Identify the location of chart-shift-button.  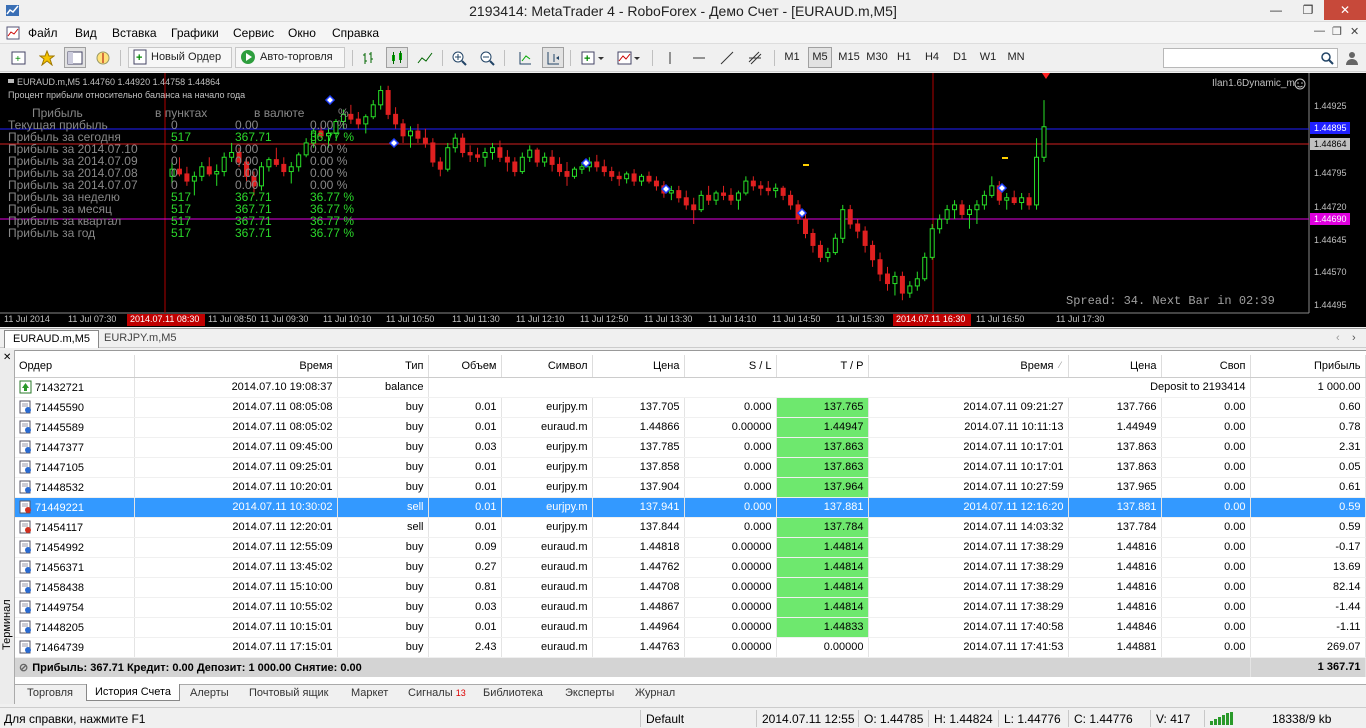
(553, 57).